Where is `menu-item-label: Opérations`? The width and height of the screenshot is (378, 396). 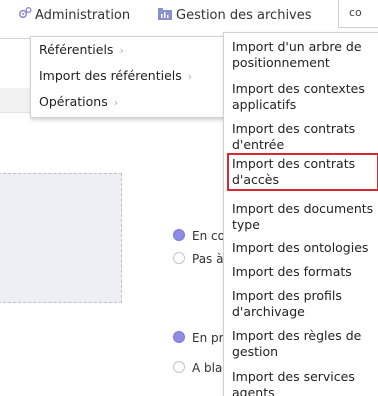
menu-item-label: Opérations is located at coordinates (73, 101).